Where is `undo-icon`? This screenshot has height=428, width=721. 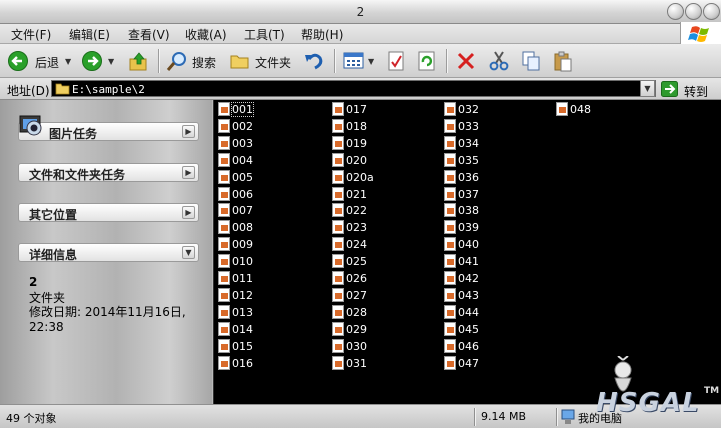 undo-icon is located at coordinates (314, 61).